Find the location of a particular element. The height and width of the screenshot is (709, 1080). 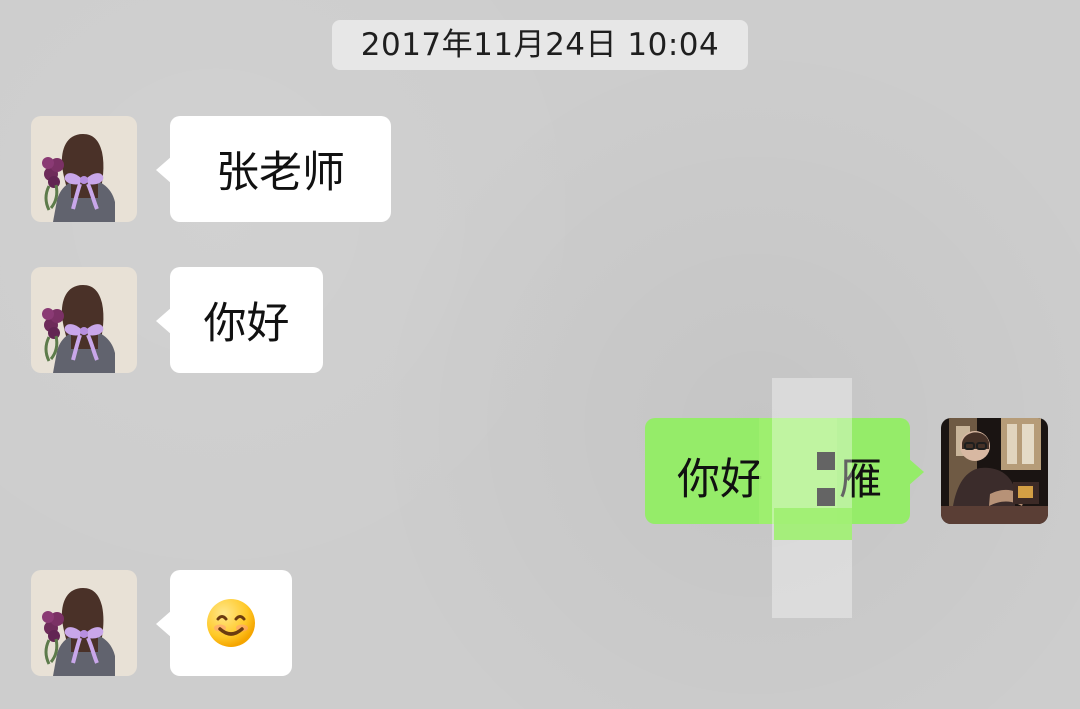

message-bubble-incoming is located at coordinates (224, 623).